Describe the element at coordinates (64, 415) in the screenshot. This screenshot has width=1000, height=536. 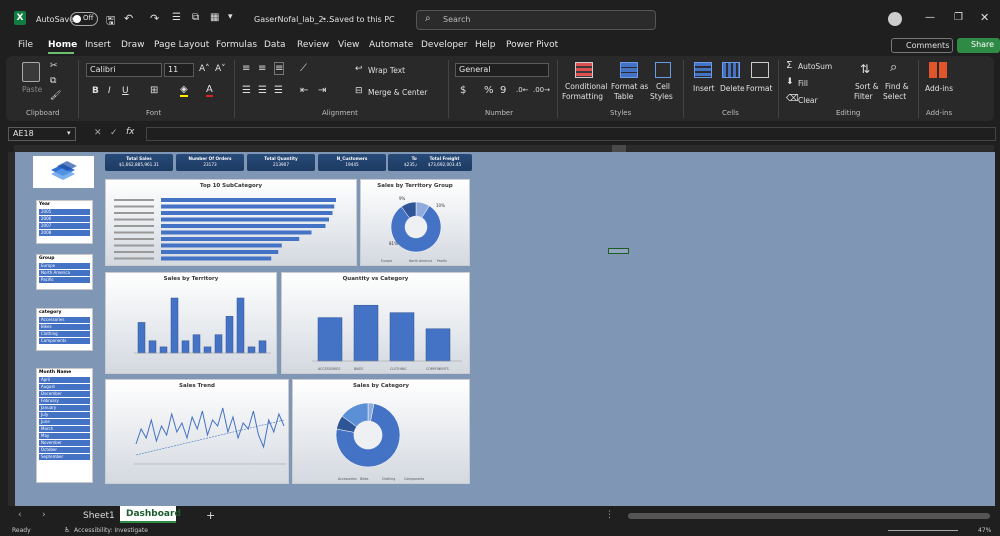
I see `slicer-item: July` at that location.